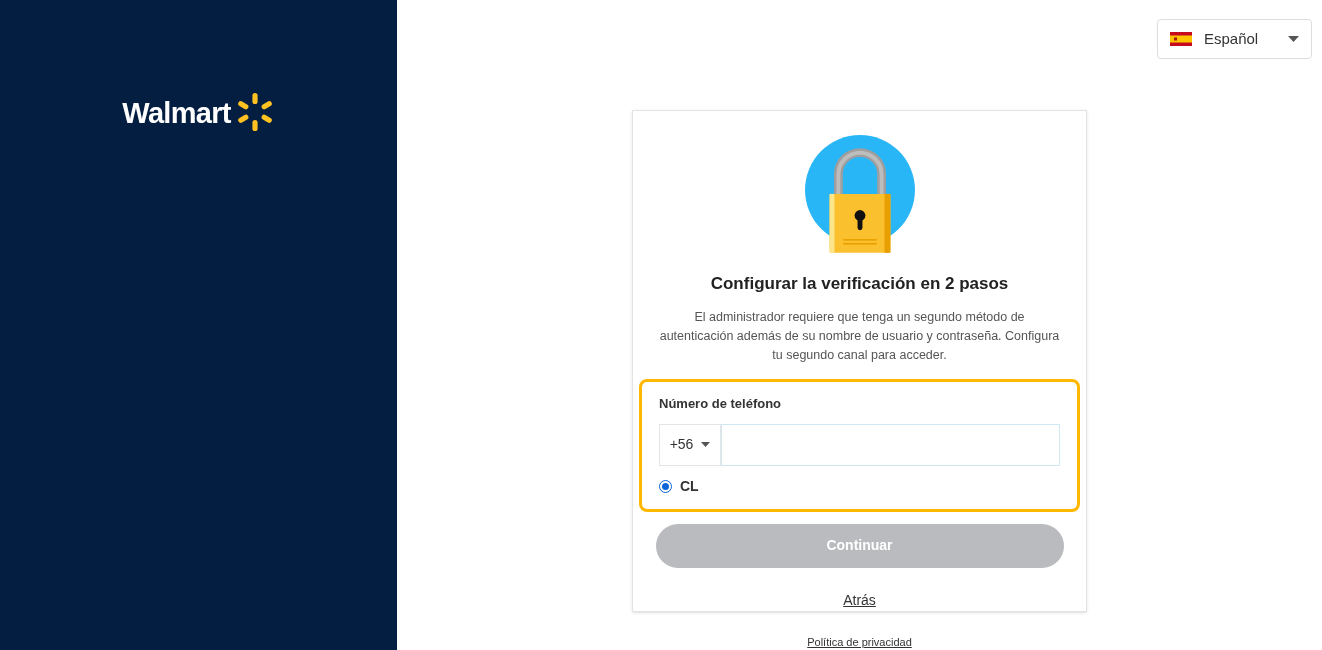  Describe the element at coordinates (859, 283) in the screenshot. I see `card-title: Configurar la verificación en 2 pasos` at that location.